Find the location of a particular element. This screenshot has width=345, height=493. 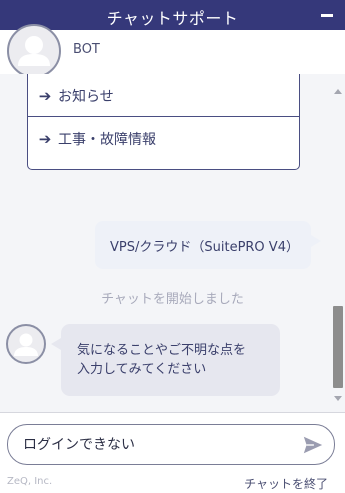

scroll-down-icon is located at coordinates (338, 398).